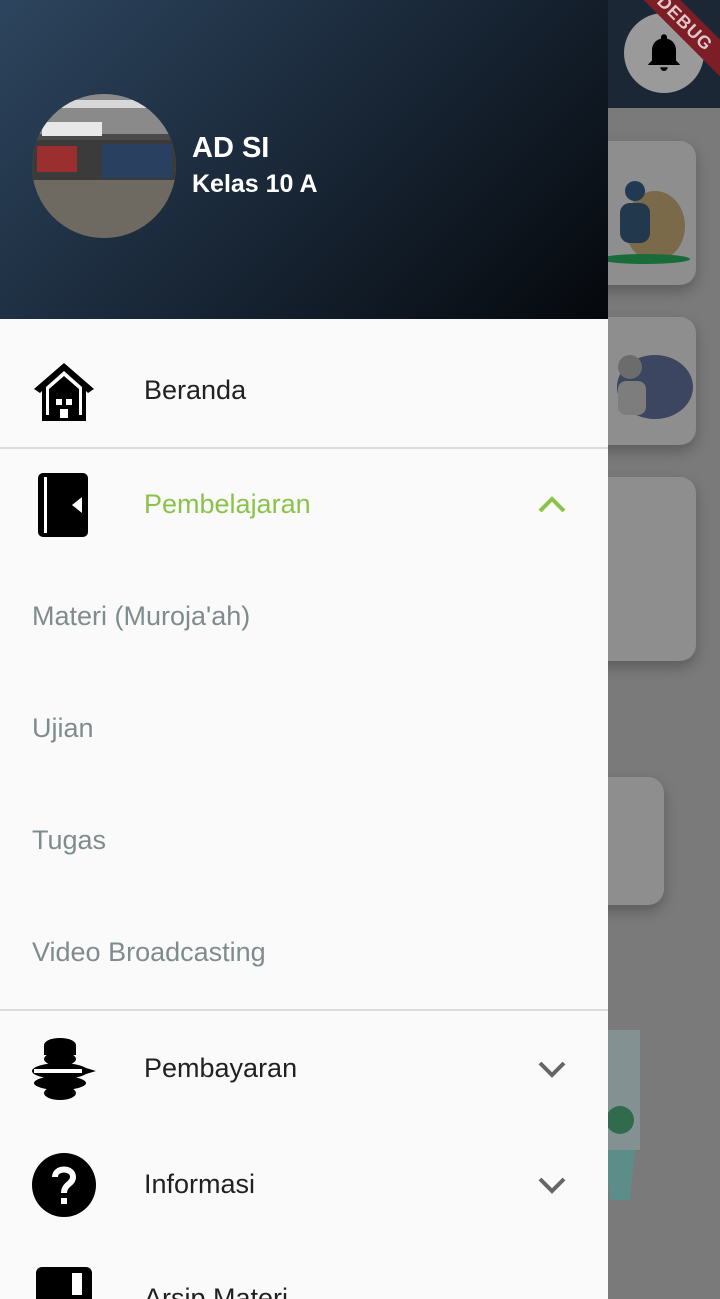 This screenshot has height=1299, width=720. What do you see at coordinates (255, 184) in the screenshot?
I see `user-class: Kelas 10 A` at bounding box center [255, 184].